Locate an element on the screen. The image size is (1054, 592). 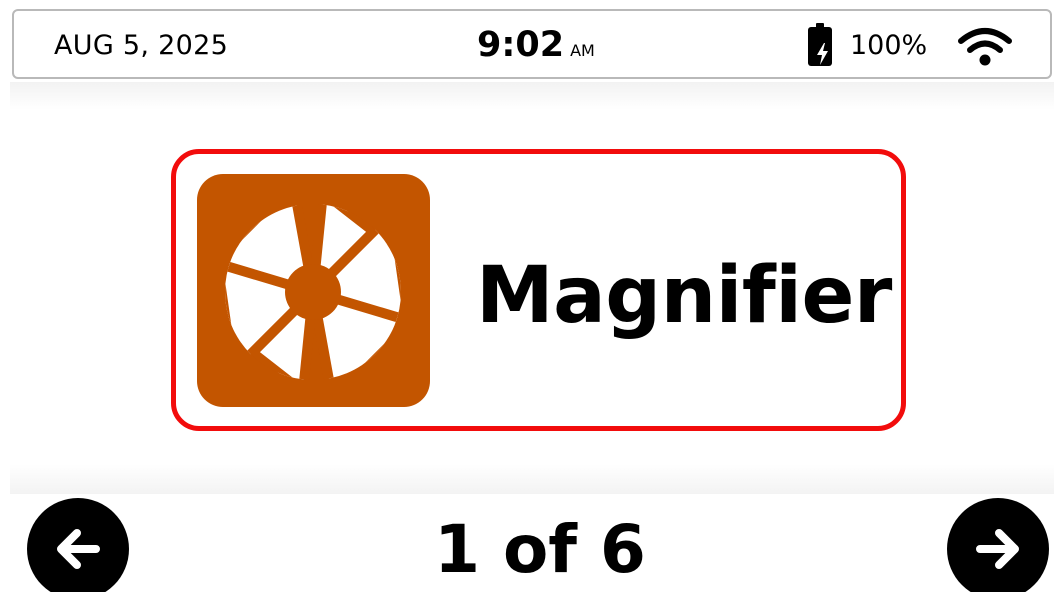
camera-aperture-icon is located at coordinates (313, 292).